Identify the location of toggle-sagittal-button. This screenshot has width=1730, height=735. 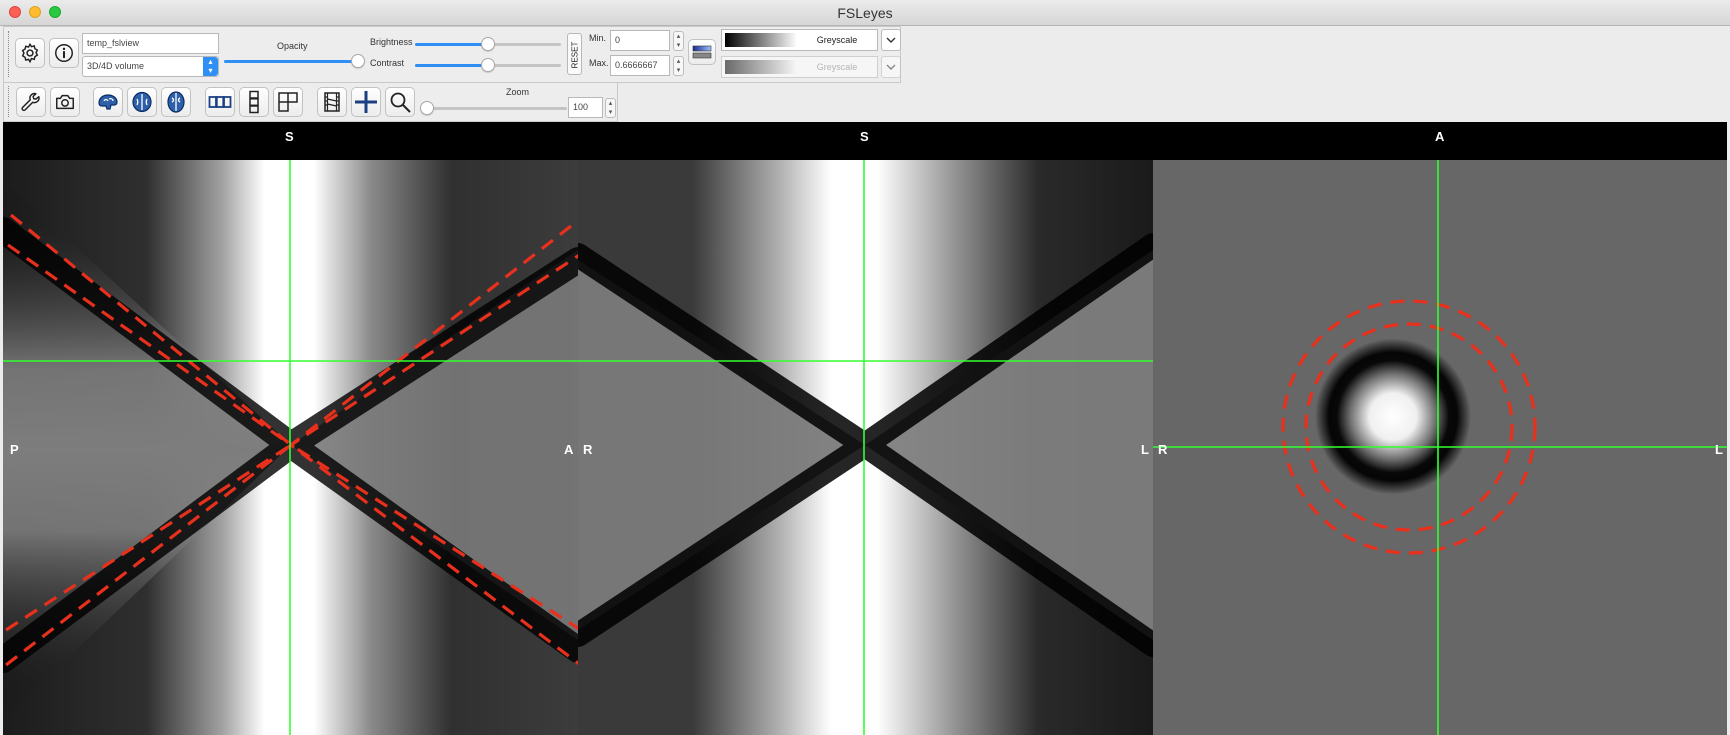
(108, 102).